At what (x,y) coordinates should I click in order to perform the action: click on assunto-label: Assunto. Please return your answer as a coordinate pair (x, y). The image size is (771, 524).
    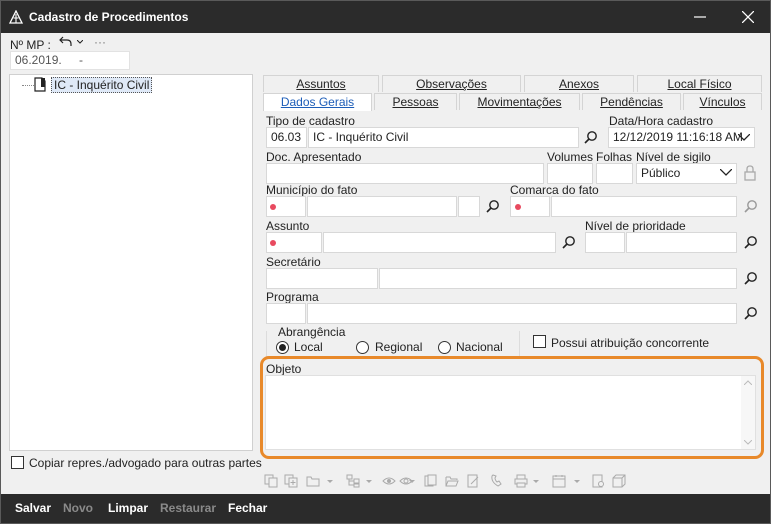
    Looking at the image, I should click on (288, 226).